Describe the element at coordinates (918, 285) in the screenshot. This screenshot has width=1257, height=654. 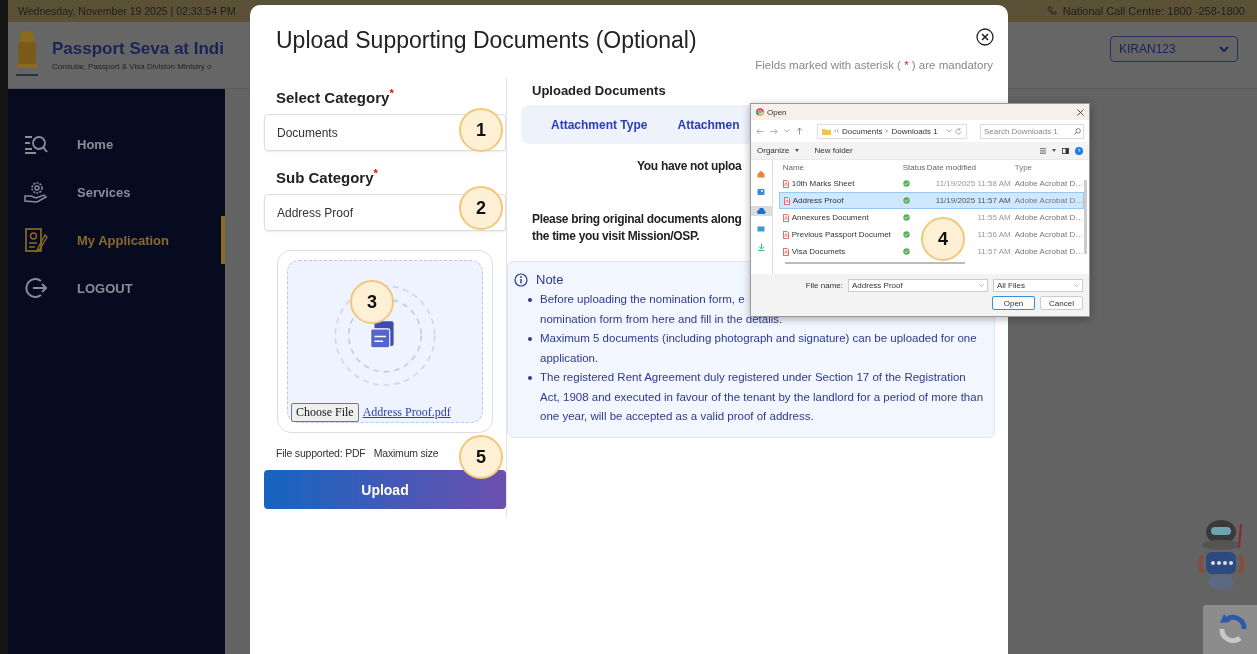
I see `file-name-field: Address Proof` at that location.